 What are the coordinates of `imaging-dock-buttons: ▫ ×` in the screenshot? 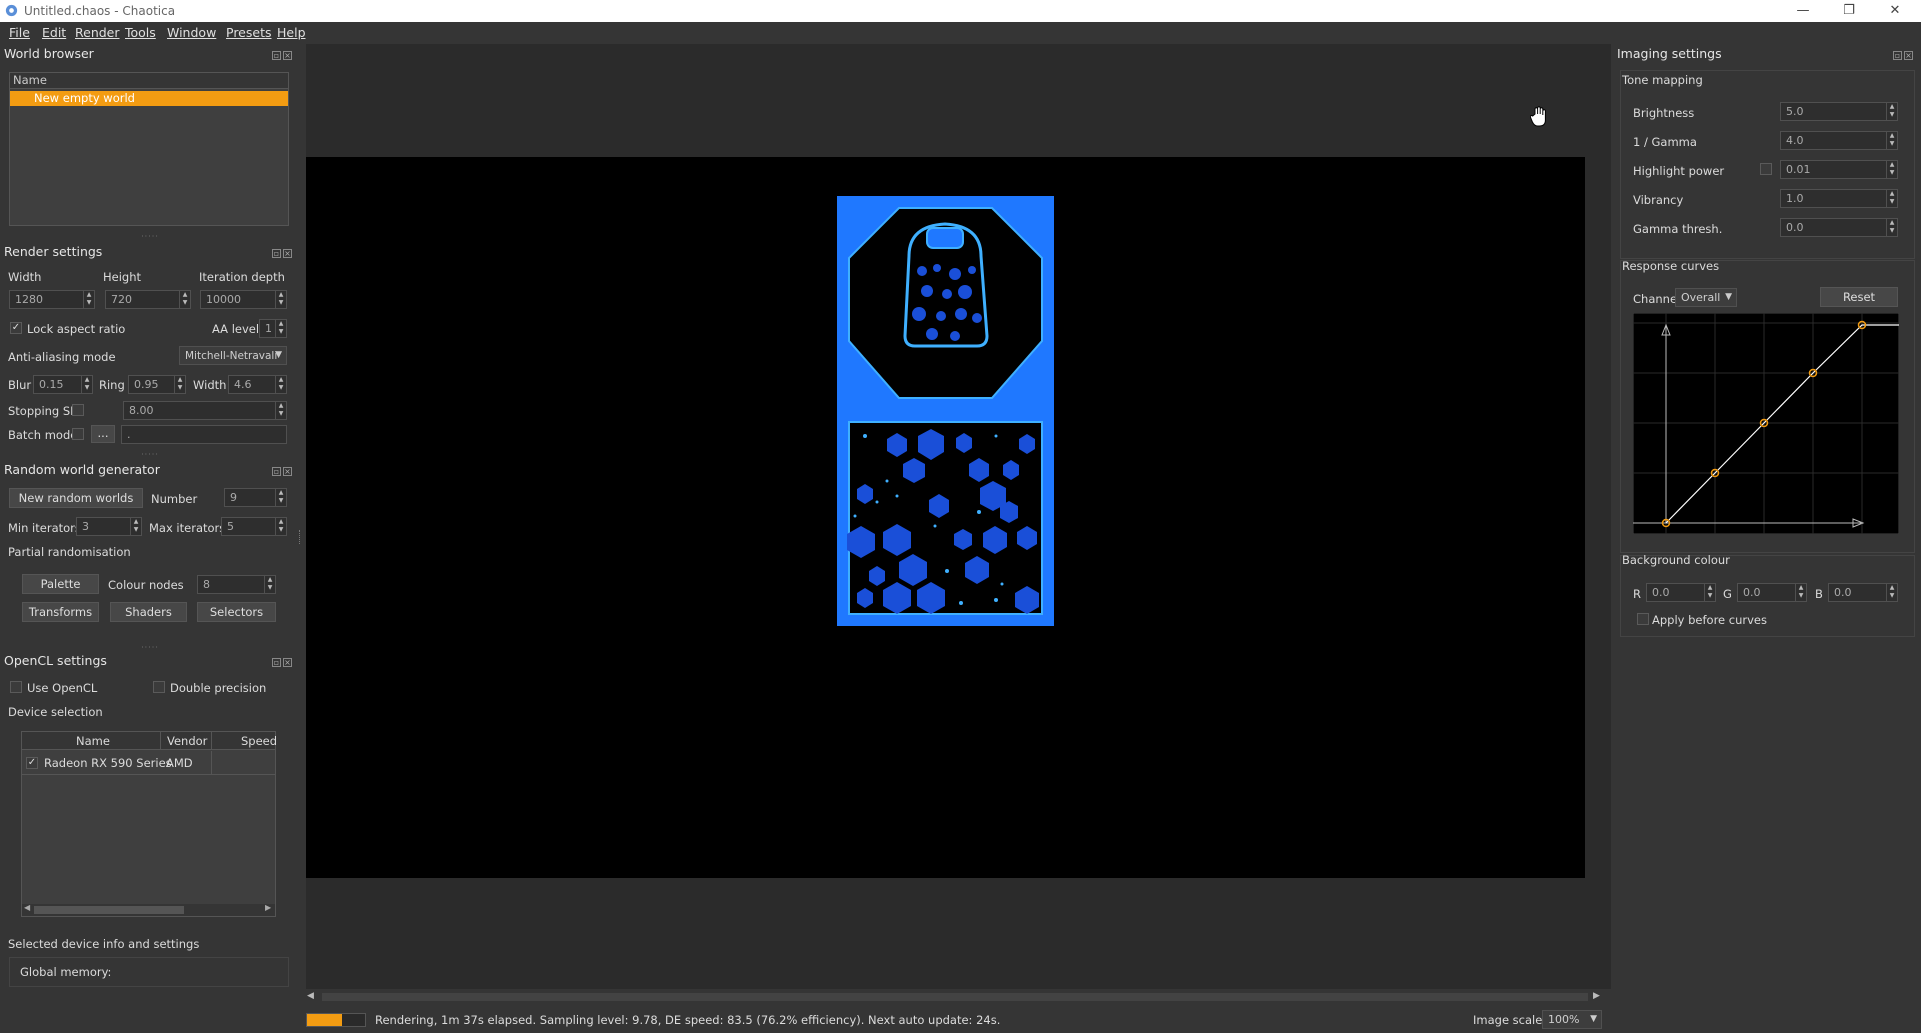 It's located at (1904, 53).